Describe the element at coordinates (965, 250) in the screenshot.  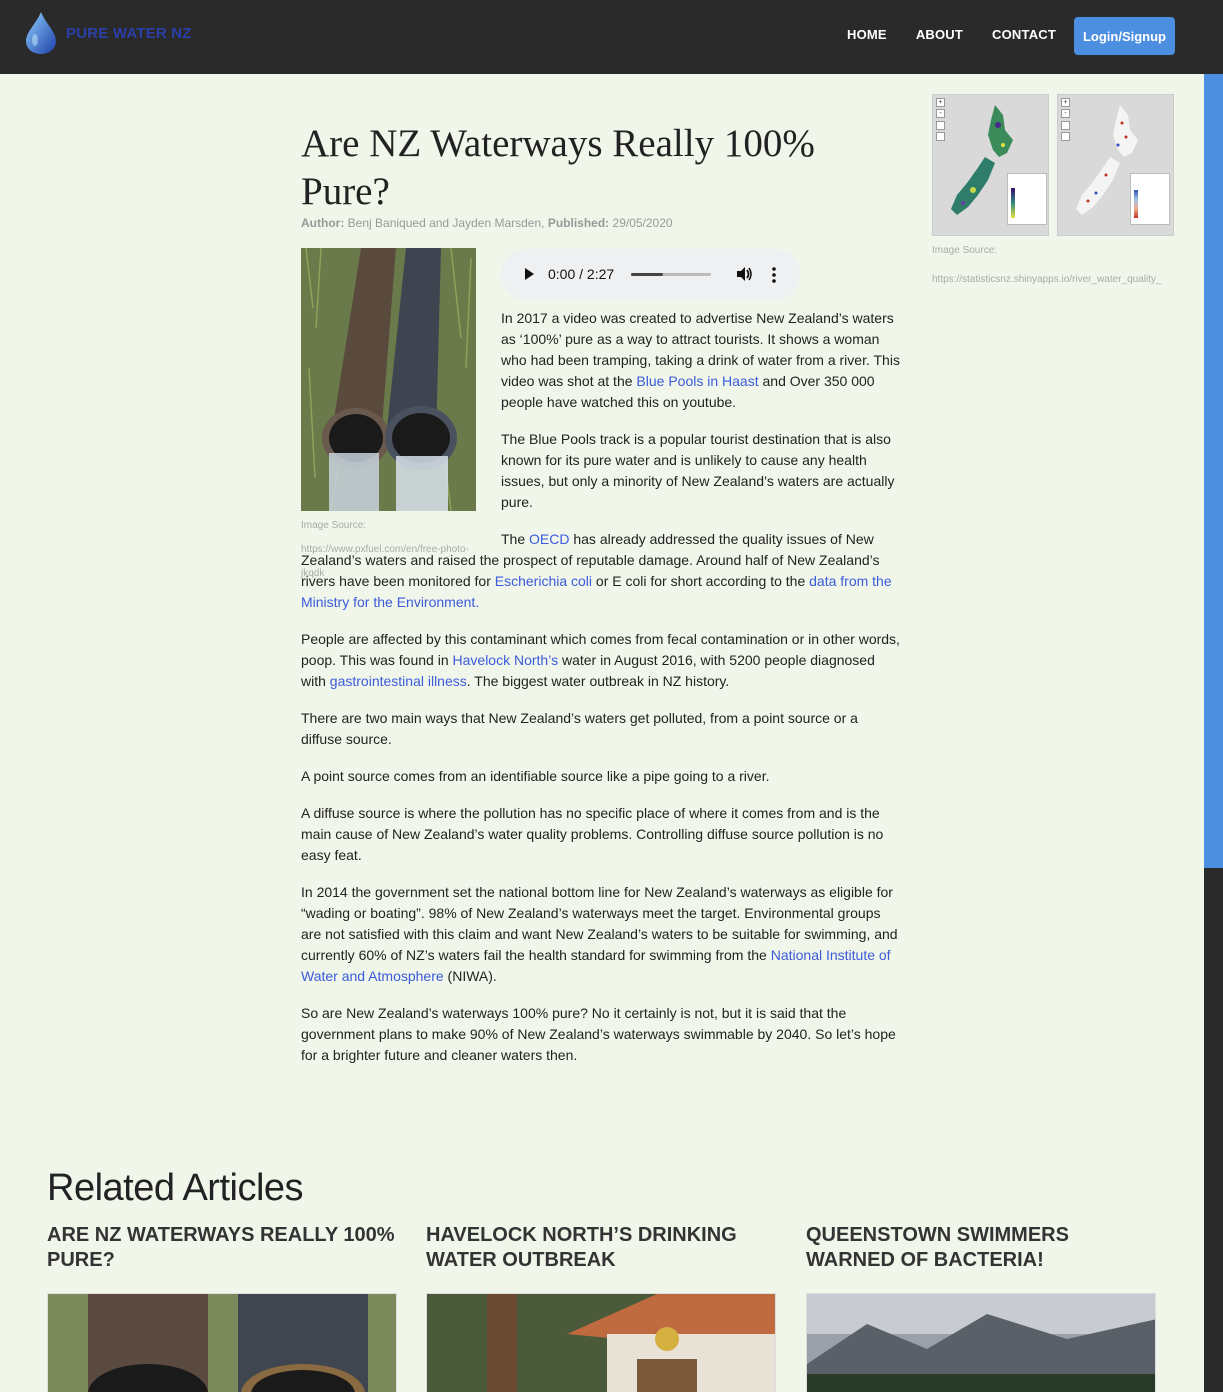
I see `map-source-label: Image Source:` at that location.